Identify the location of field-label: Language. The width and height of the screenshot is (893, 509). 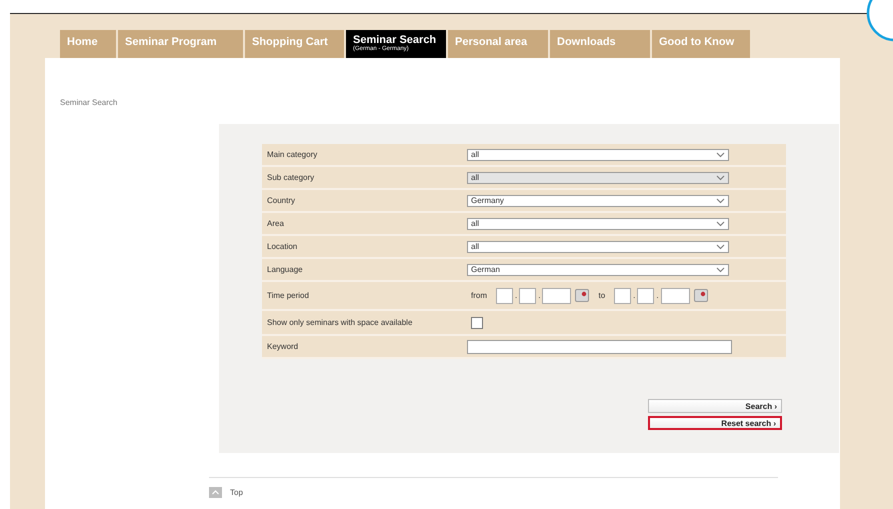
(285, 269).